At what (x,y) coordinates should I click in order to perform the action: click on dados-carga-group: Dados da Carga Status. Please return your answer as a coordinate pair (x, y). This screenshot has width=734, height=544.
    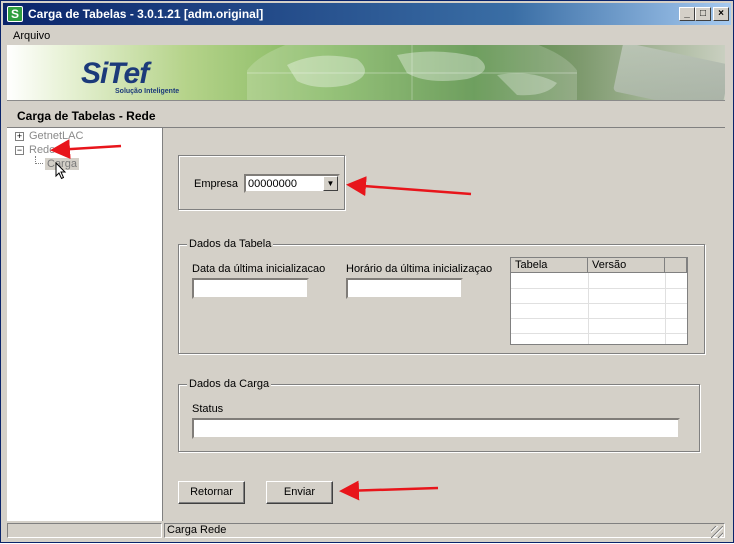
    Looking at the image, I should click on (439, 415).